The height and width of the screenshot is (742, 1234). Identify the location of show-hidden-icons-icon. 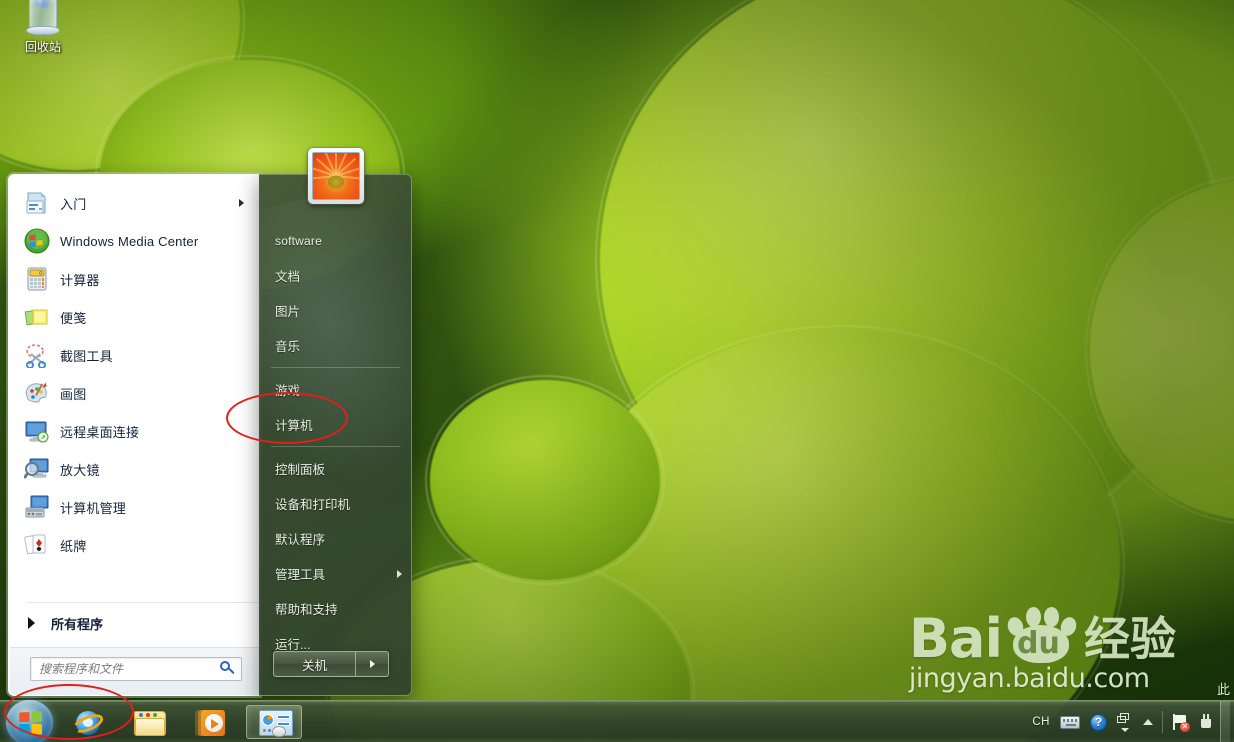
(1125, 722).